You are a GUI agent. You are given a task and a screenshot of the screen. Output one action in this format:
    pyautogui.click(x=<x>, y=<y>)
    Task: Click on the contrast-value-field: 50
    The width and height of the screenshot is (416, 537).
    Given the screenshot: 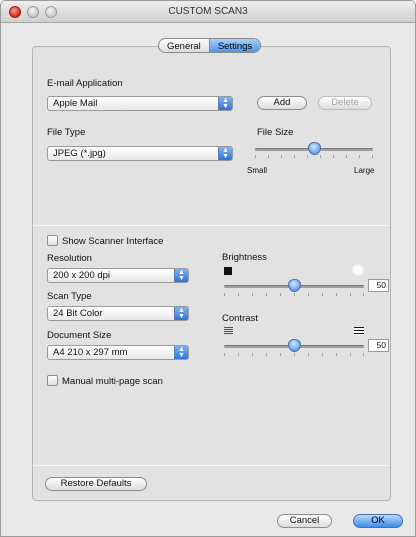 What is the action you would take?
    pyautogui.click(x=378, y=345)
    